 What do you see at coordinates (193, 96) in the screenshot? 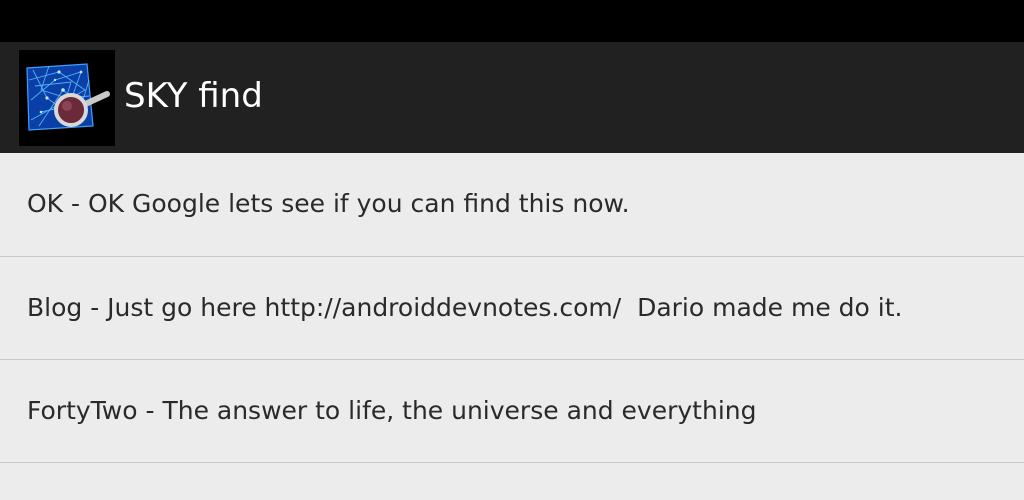
I see `app-title: SKY find` at bounding box center [193, 96].